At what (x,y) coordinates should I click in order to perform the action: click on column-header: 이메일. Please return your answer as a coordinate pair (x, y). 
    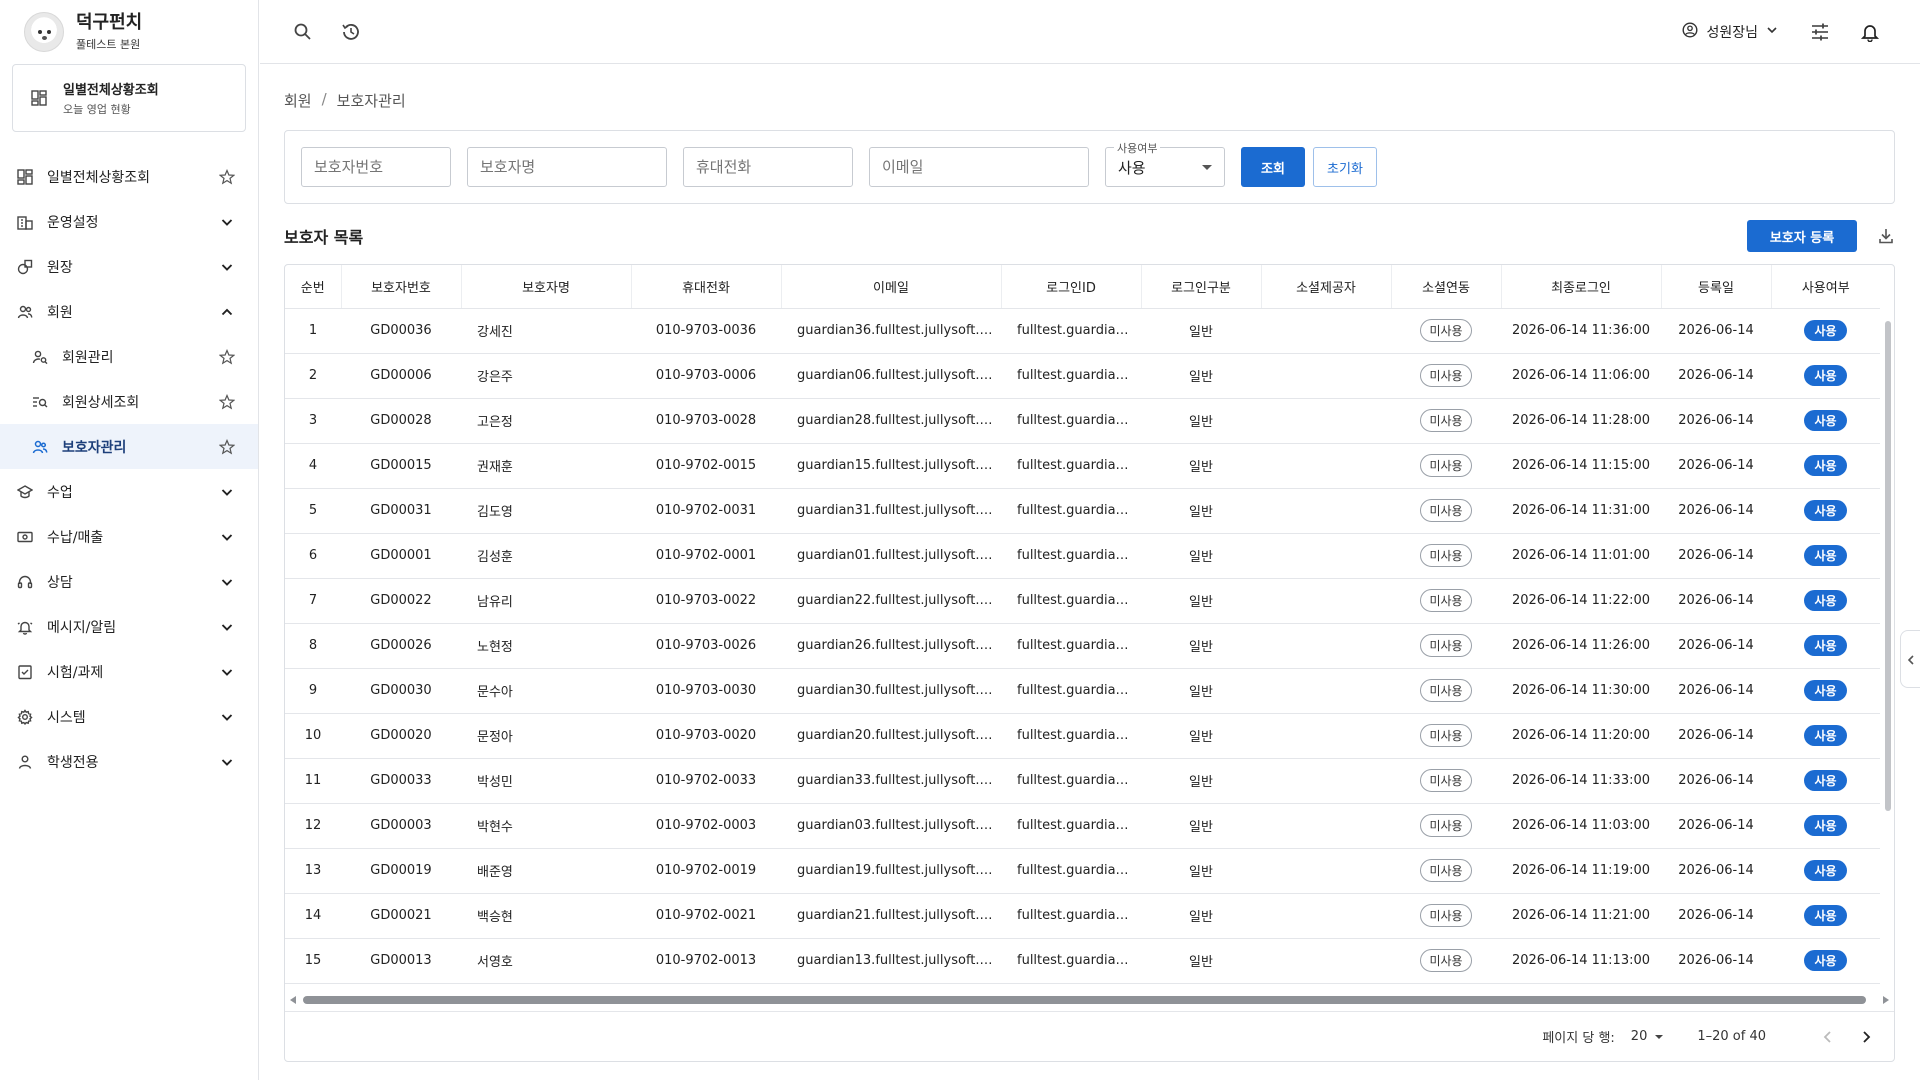
    Looking at the image, I should click on (891, 287).